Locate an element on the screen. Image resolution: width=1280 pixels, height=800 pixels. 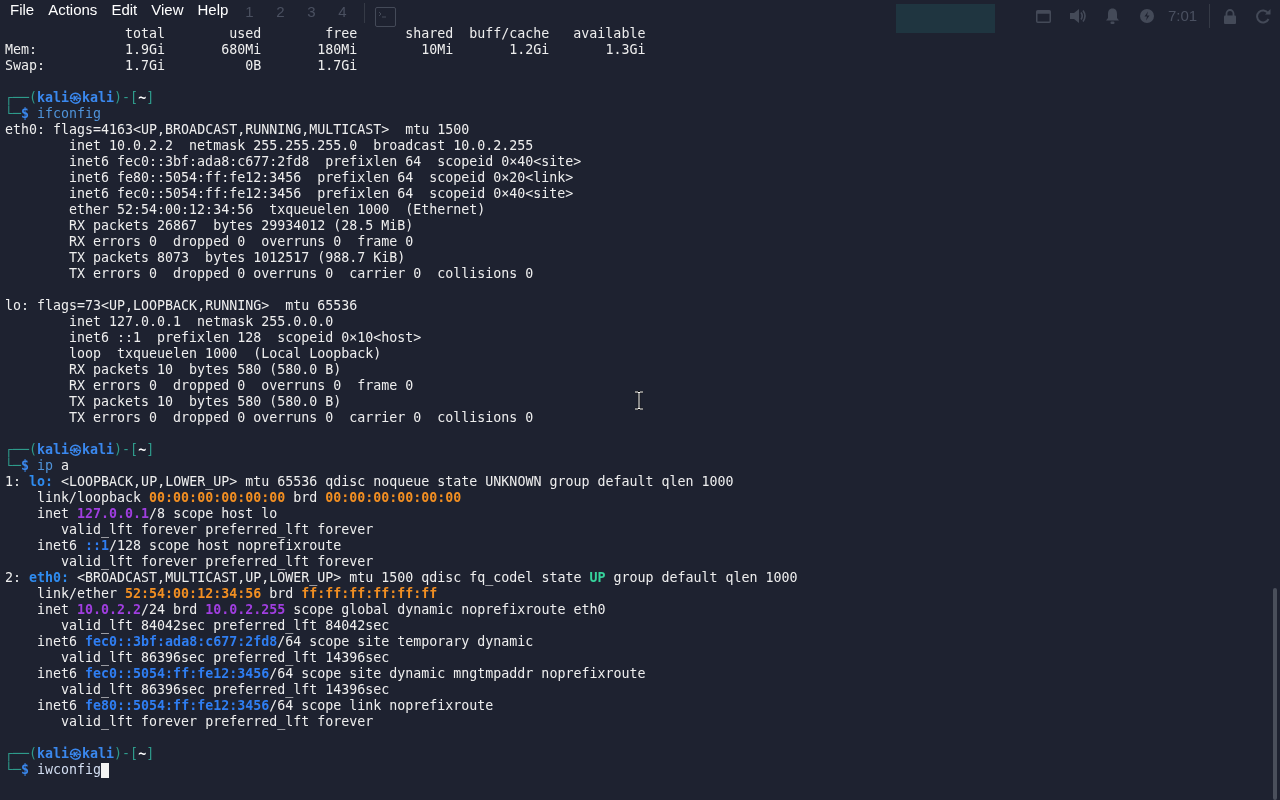
output-line: inet6 fec0::5054:ff:fe12:3456/64 scope site dynamic mngtmpaddr noprefixroute is located at coordinates (341, 674).